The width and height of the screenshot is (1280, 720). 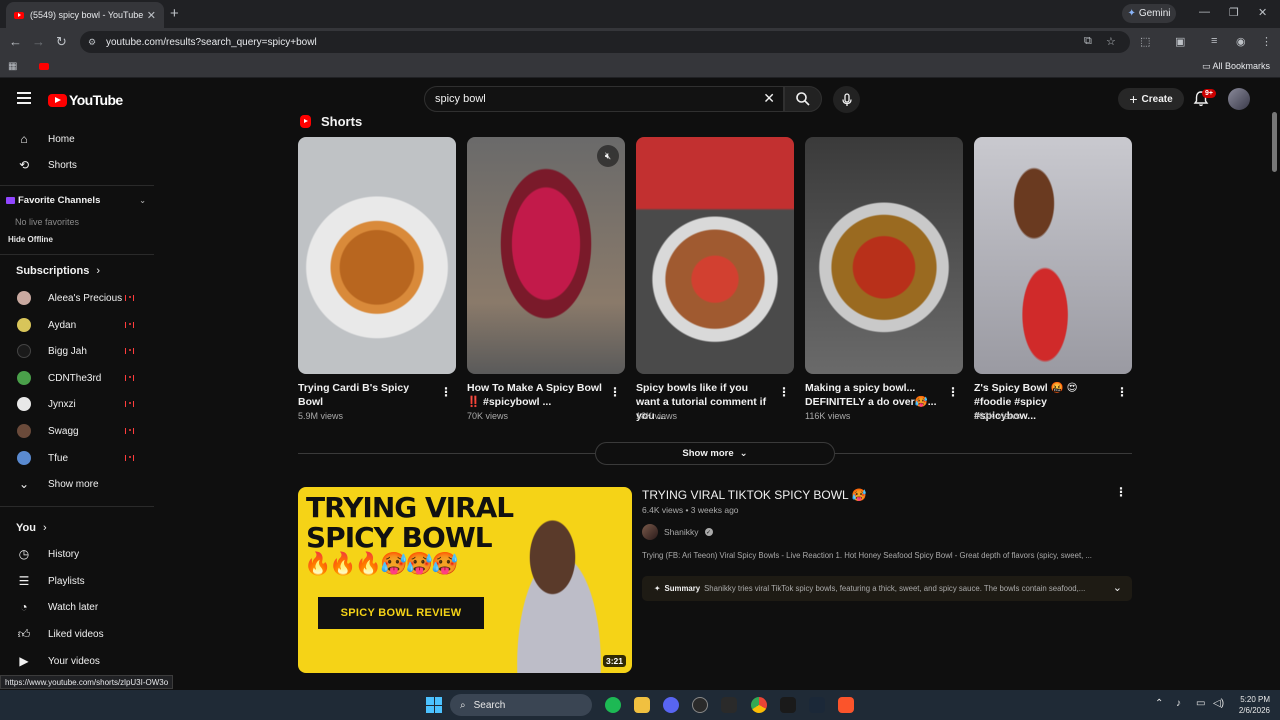 I want to click on menu-icon, so click(x=24, y=98).